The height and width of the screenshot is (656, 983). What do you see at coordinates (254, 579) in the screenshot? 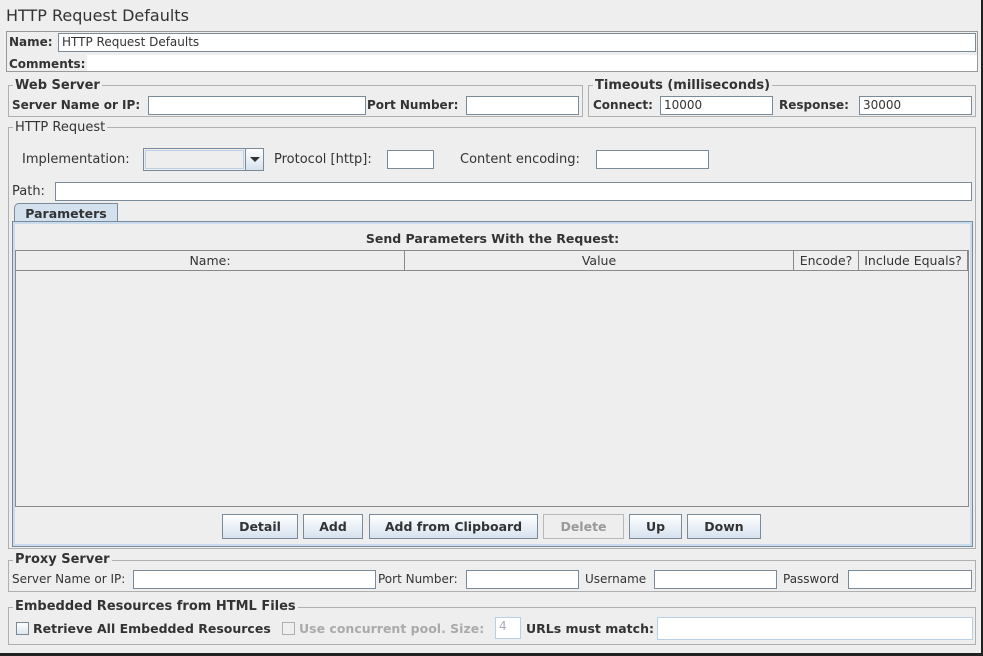
I see `proxy-server-name-field` at bounding box center [254, 579].